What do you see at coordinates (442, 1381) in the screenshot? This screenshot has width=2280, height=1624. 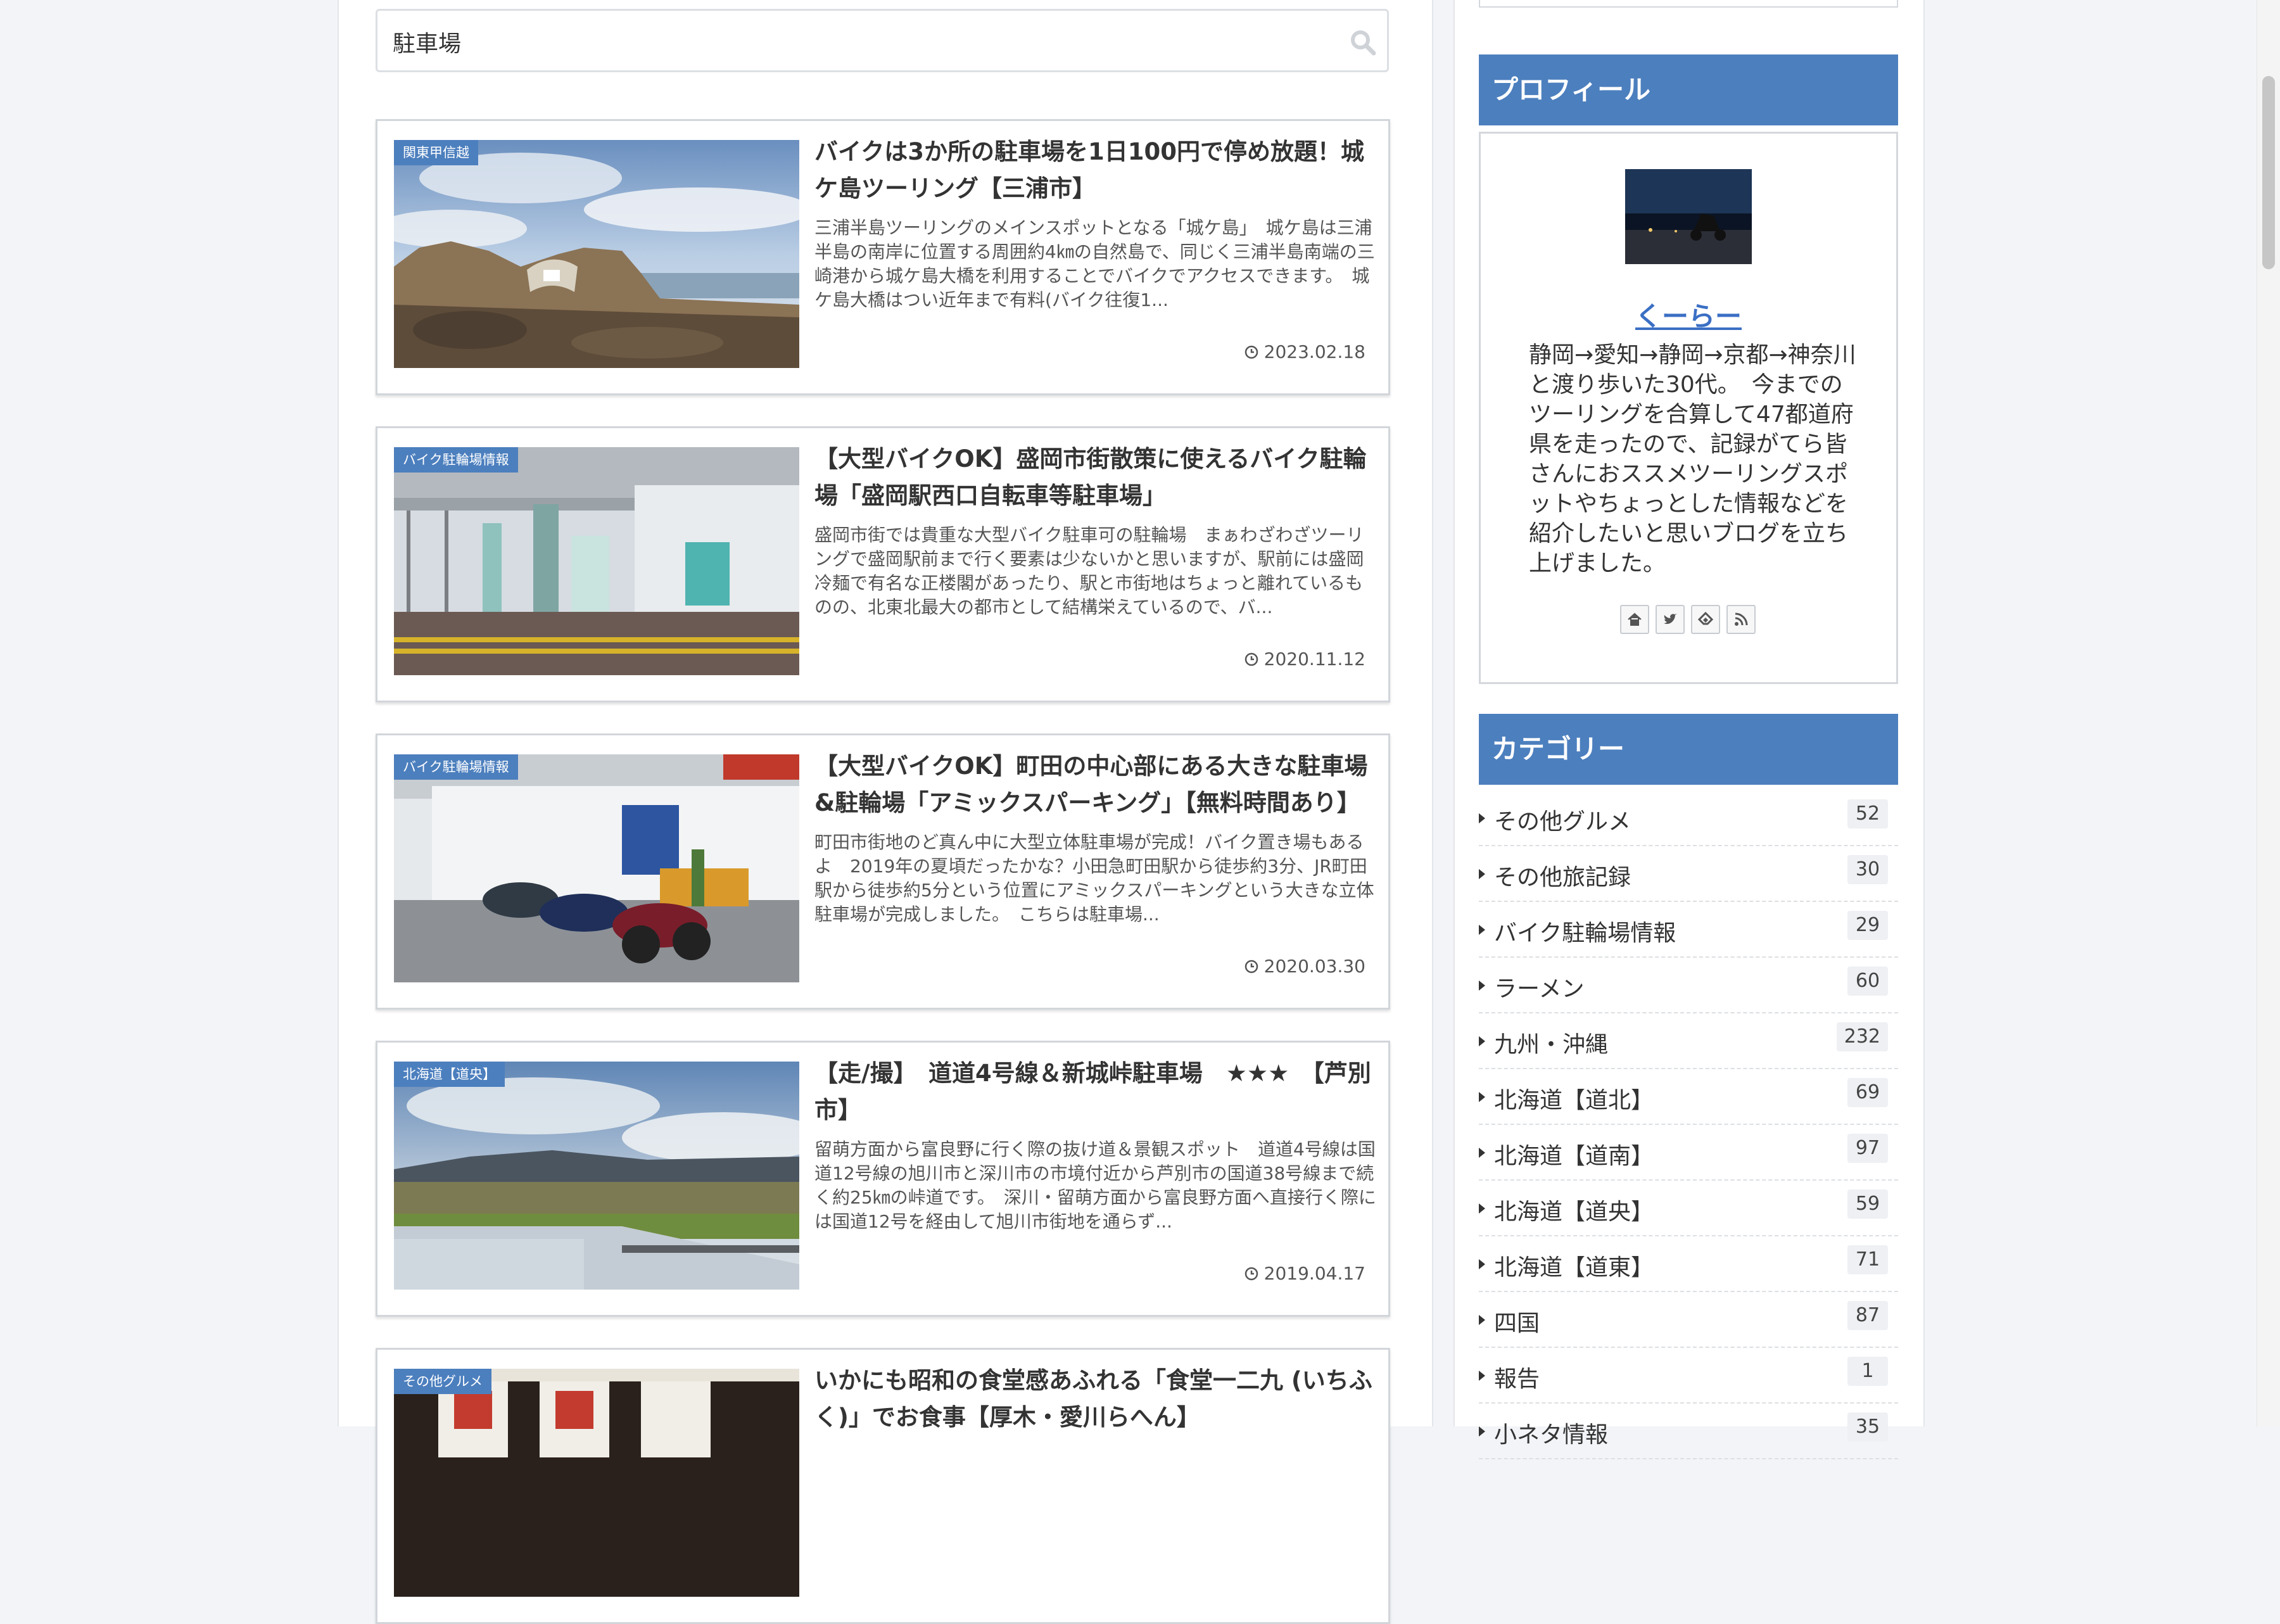 I see `category-badge: その他グルメ` at bounding box center [442, 1381].